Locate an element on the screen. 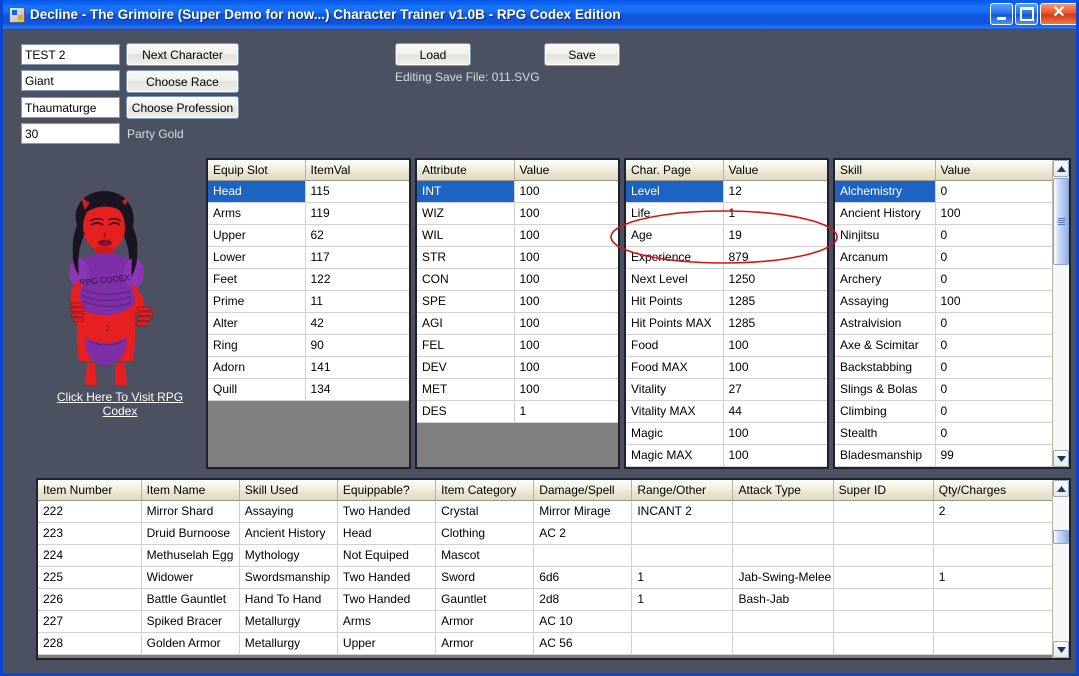 The image size is (1079, 676). table-cell: Hit Points is located at coordinates (675, 301).